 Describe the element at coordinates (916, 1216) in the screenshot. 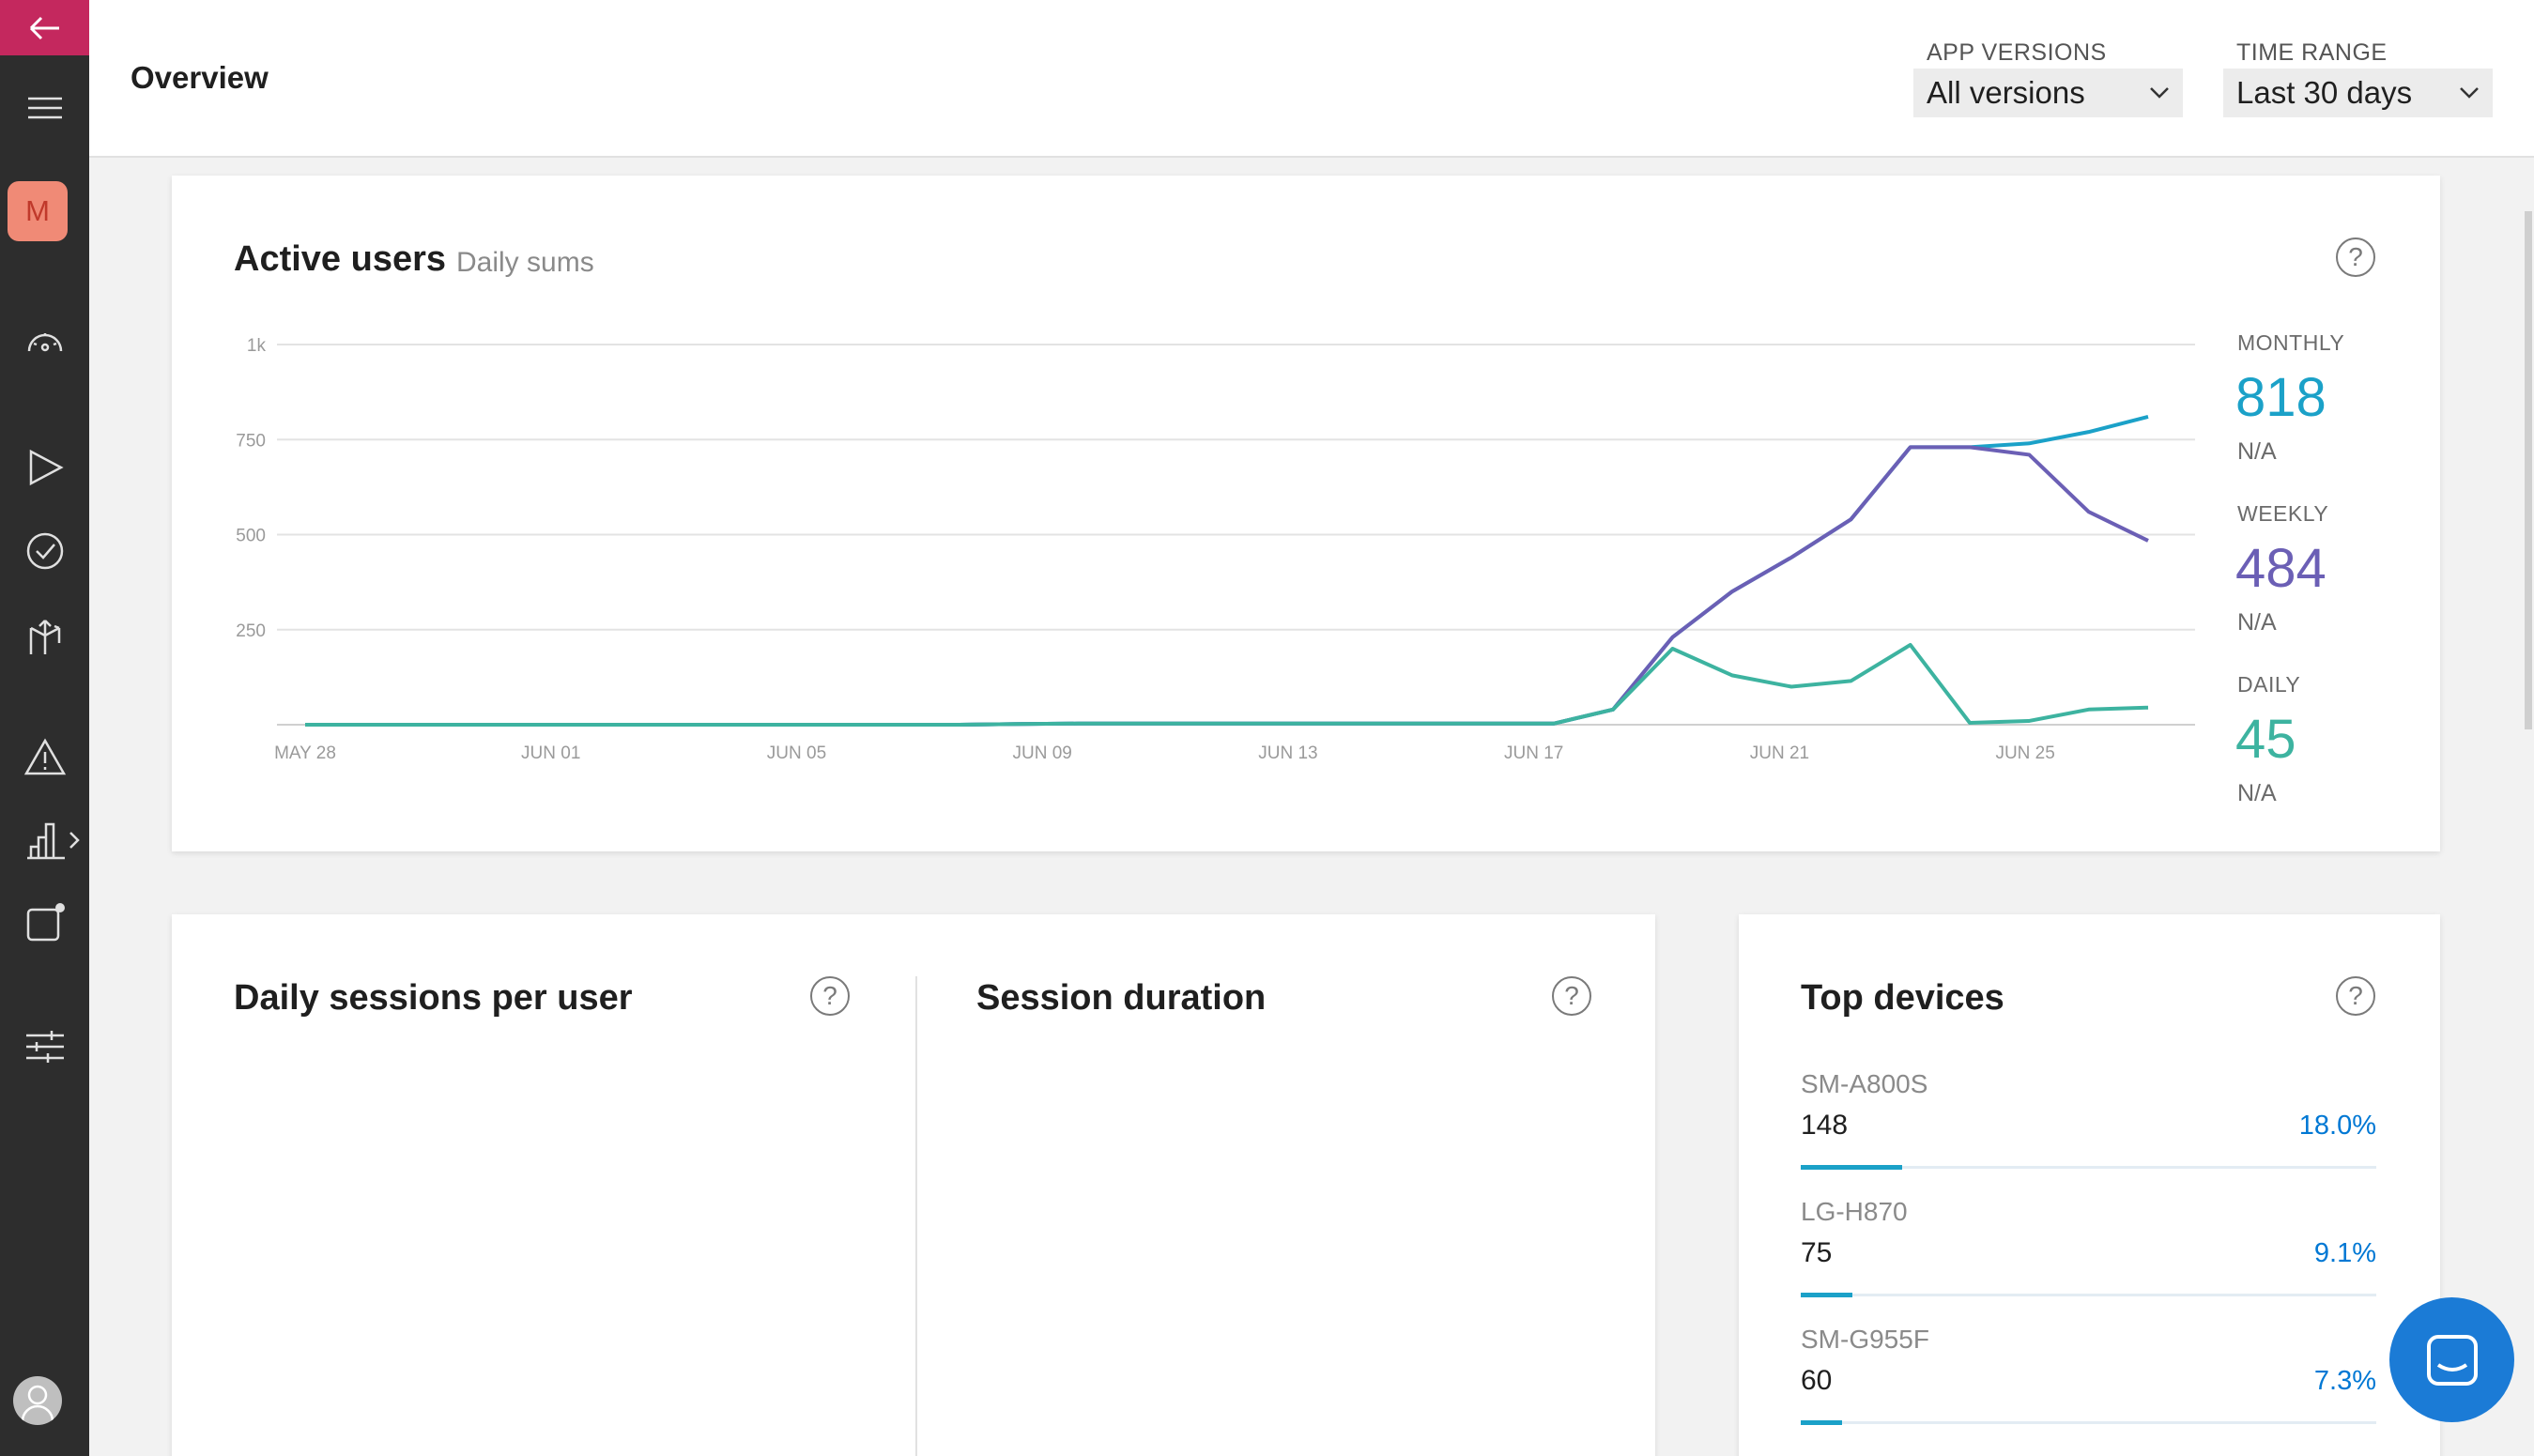

I see `sessions-card-divider` at that location.